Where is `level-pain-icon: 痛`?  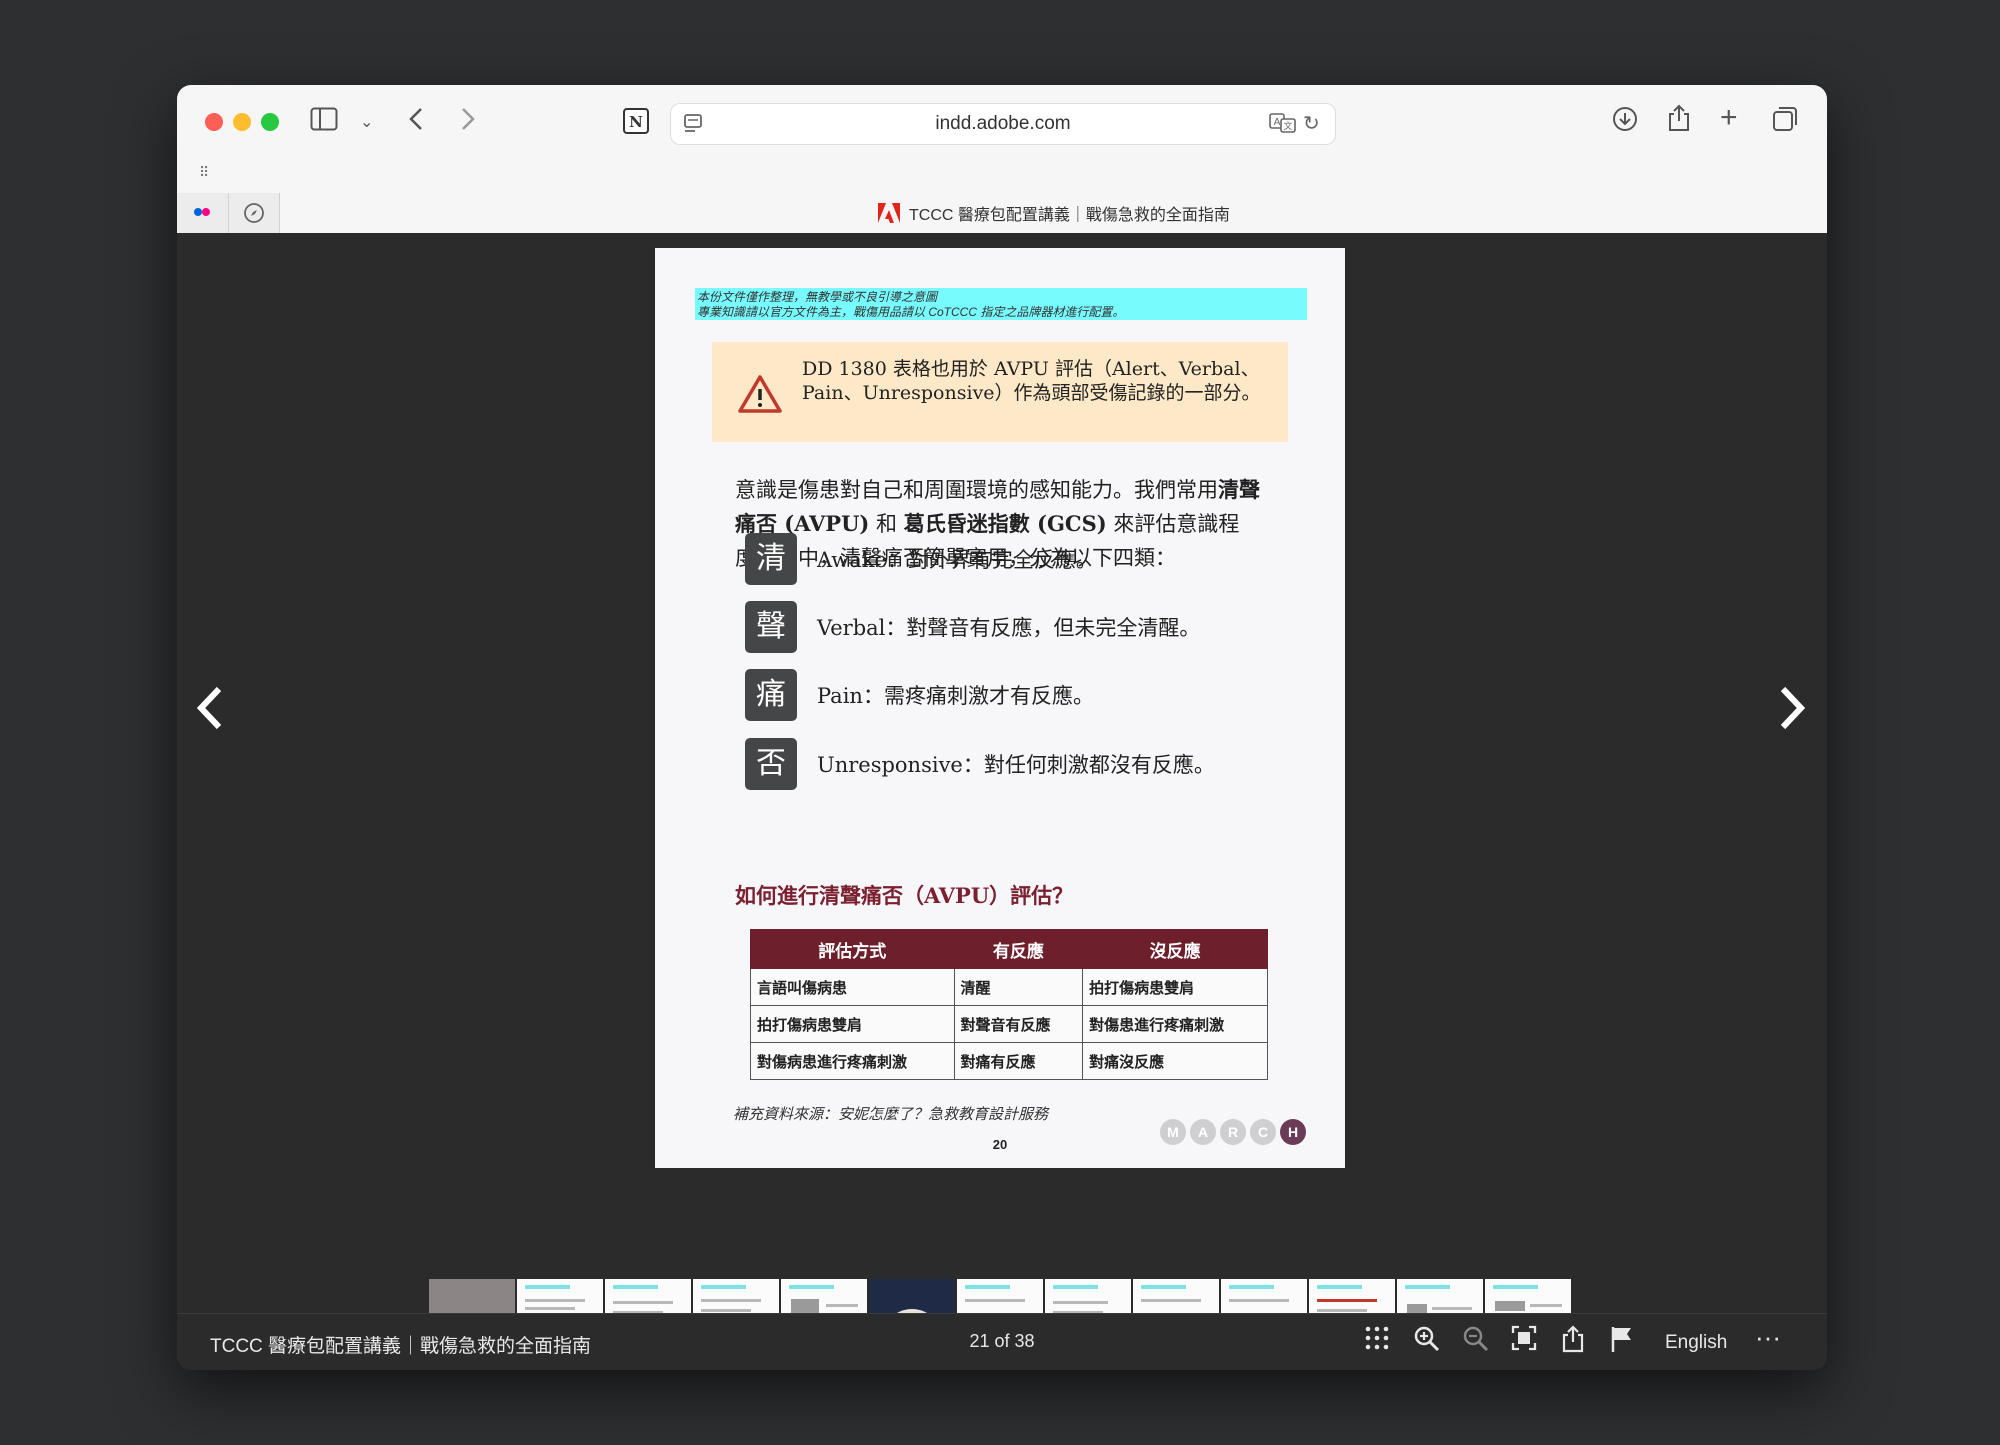 level-pain-icon: 痛 is located at coordinates (771, 695).